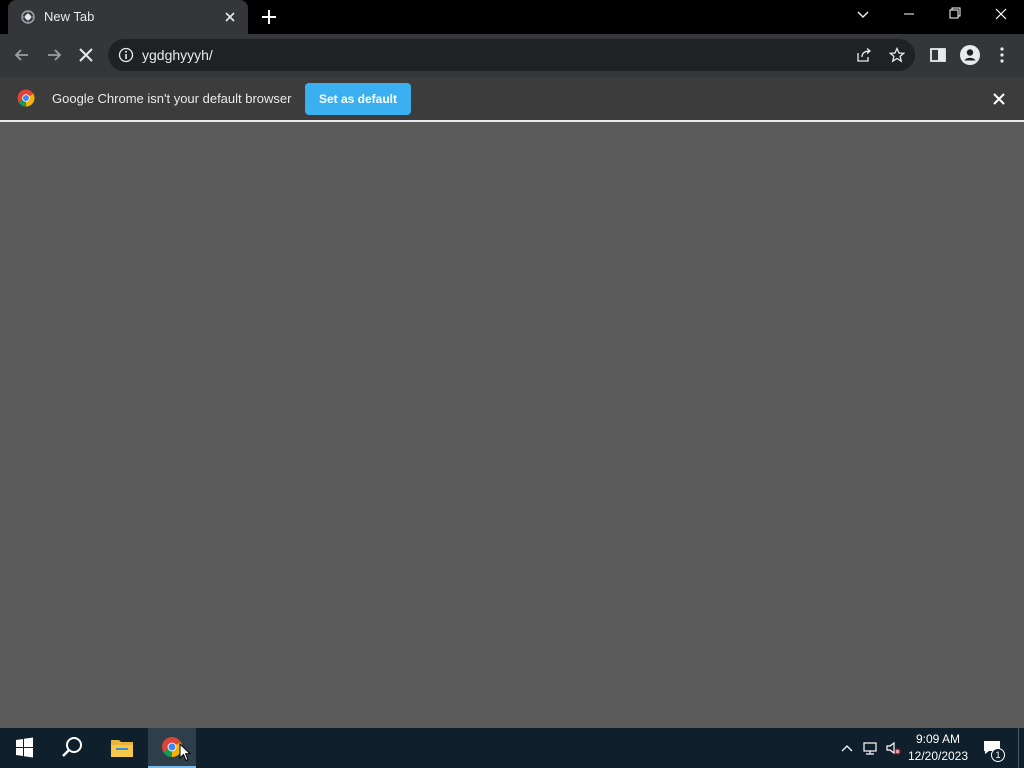 This screenshot has width=1024, height=768. I want to click on address-bar: ygdghyyyh/, so click(511, 55).